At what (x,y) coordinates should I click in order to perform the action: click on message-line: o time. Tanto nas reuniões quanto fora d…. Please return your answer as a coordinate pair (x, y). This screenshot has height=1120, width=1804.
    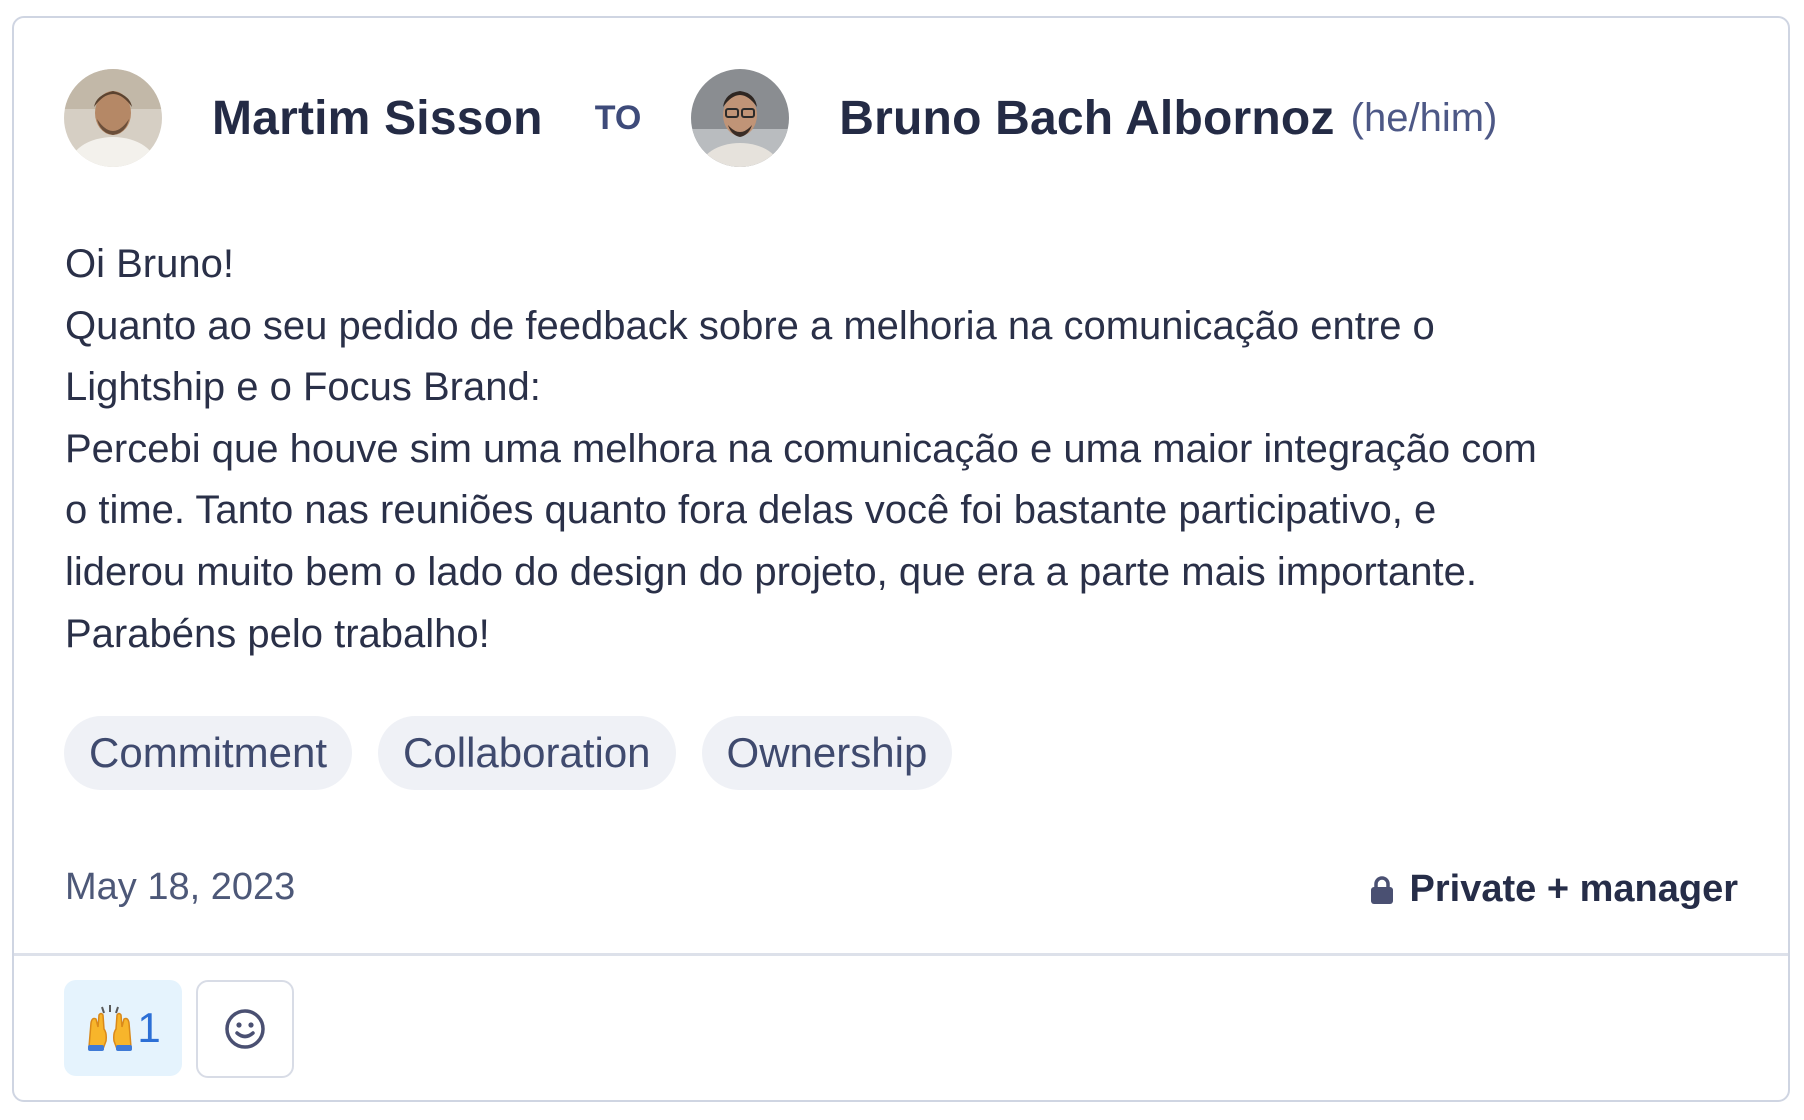
    Looking at the image, I should click on (751, 510).